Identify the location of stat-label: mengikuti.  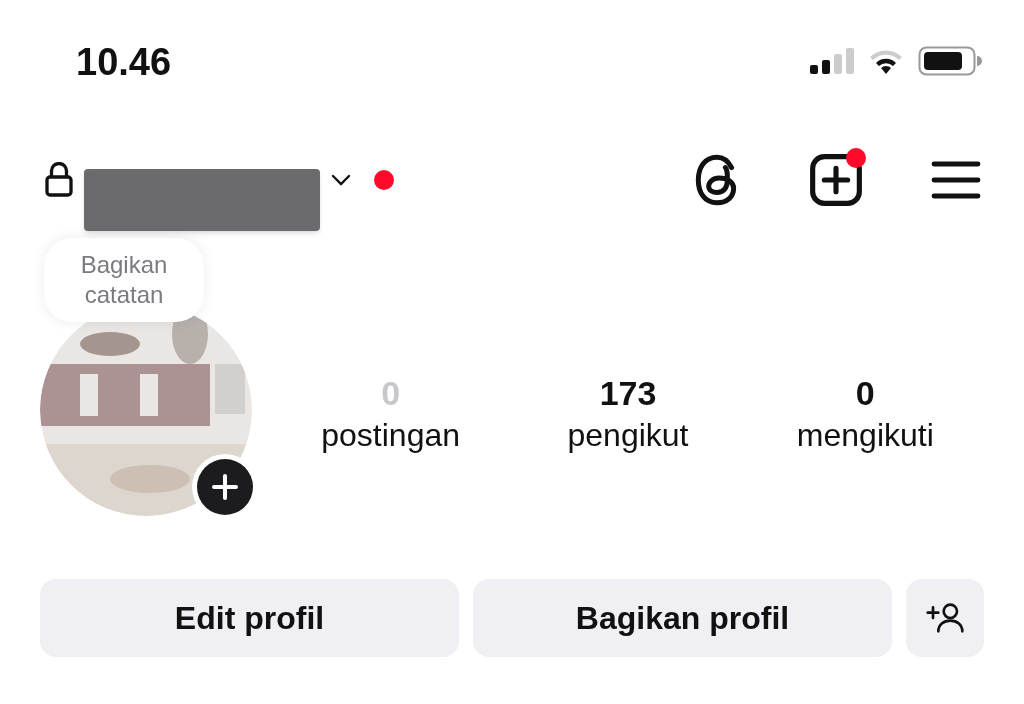
(865, 435).